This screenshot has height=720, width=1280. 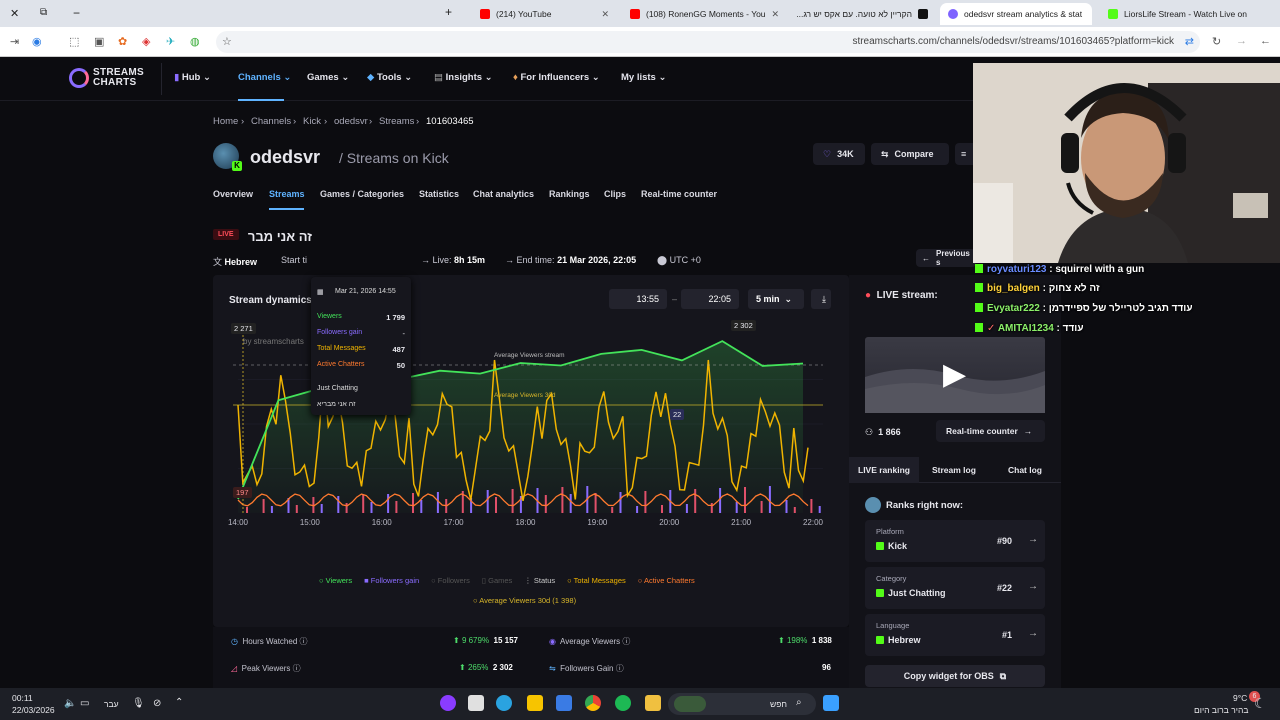 I want to click on reload-icon: ↻, so click(x=1216, y=41).